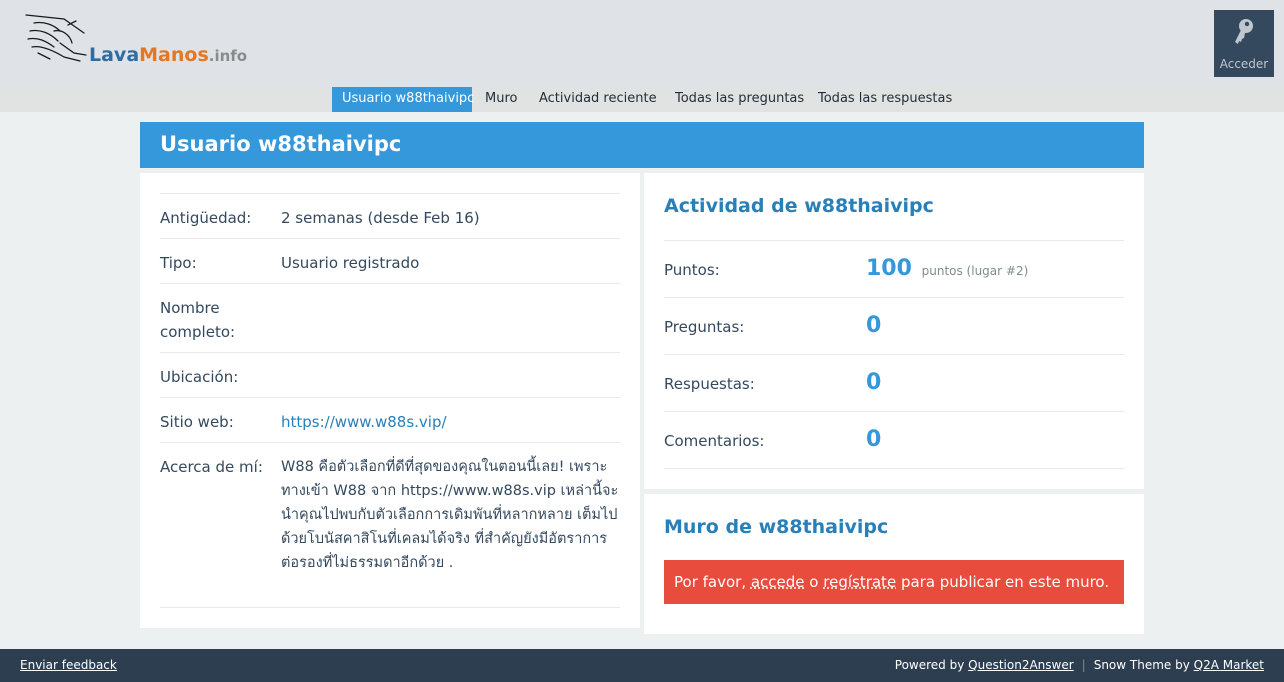  I want to click on points-rank: puntos (lugar #2), so click(975, 271).